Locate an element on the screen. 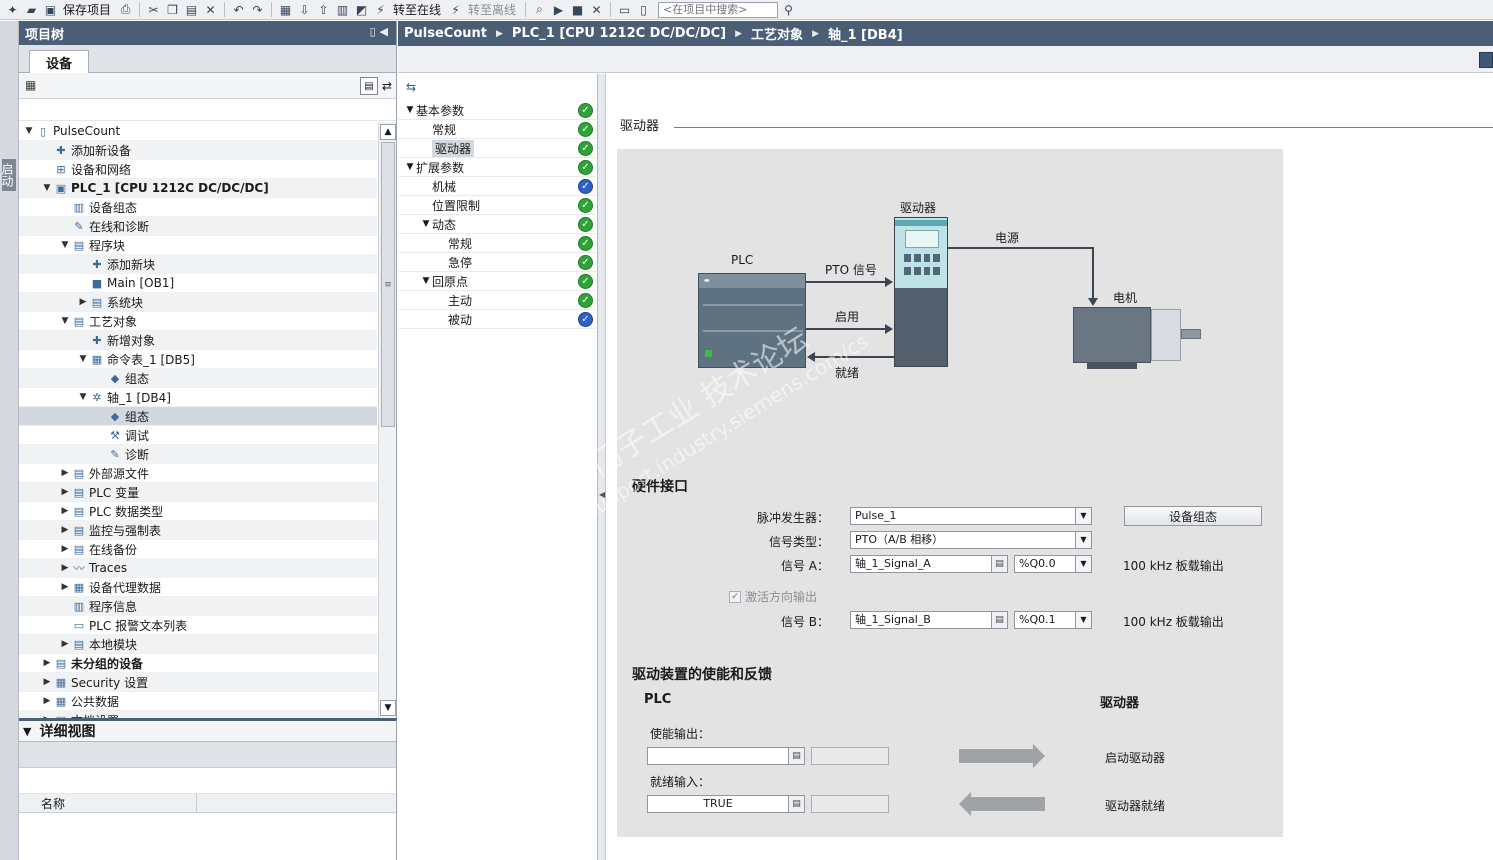 The image size is (1493, 860). breadcrumb-item-axis: 轴_1 [DB4] is located at coordinates (865, 33).